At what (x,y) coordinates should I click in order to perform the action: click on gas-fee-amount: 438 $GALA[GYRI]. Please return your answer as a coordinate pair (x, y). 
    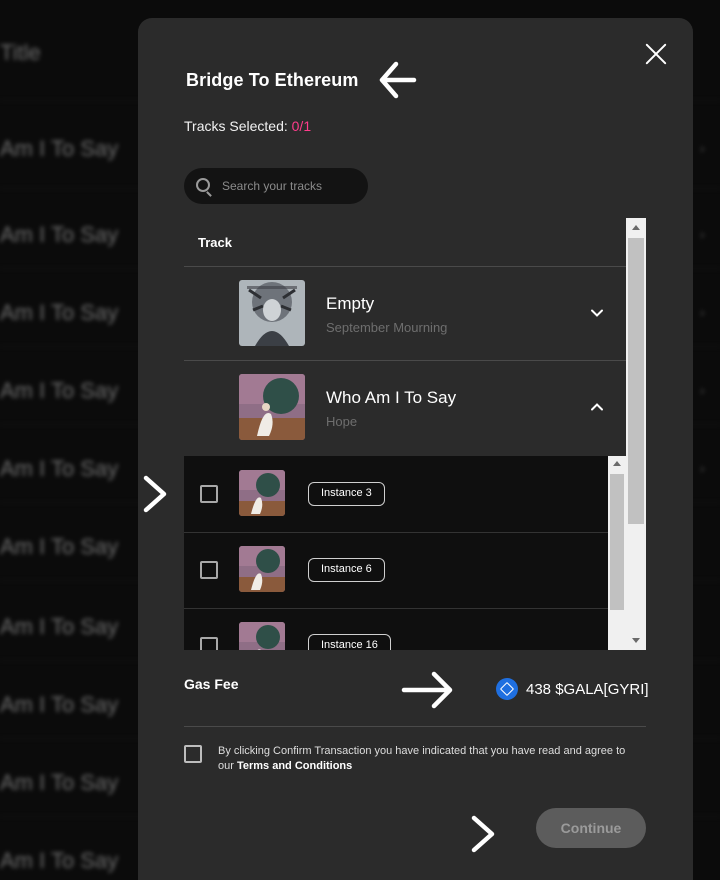
    Looking at the image, I should click on (587, 689).